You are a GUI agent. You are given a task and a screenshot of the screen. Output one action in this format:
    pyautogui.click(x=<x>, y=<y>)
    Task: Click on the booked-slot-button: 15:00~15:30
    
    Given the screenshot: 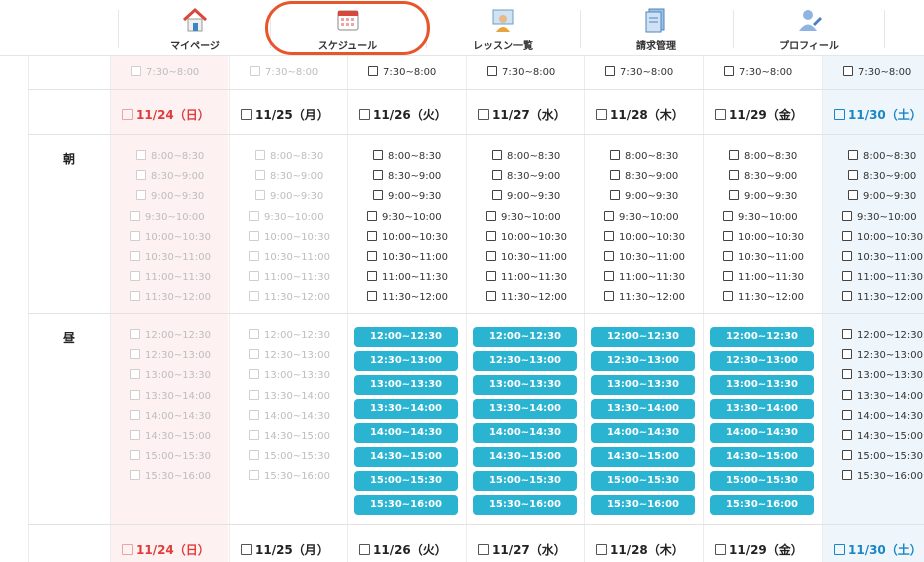 What is the action you would take?
    pyautogui.click(x=643, y=481)
    